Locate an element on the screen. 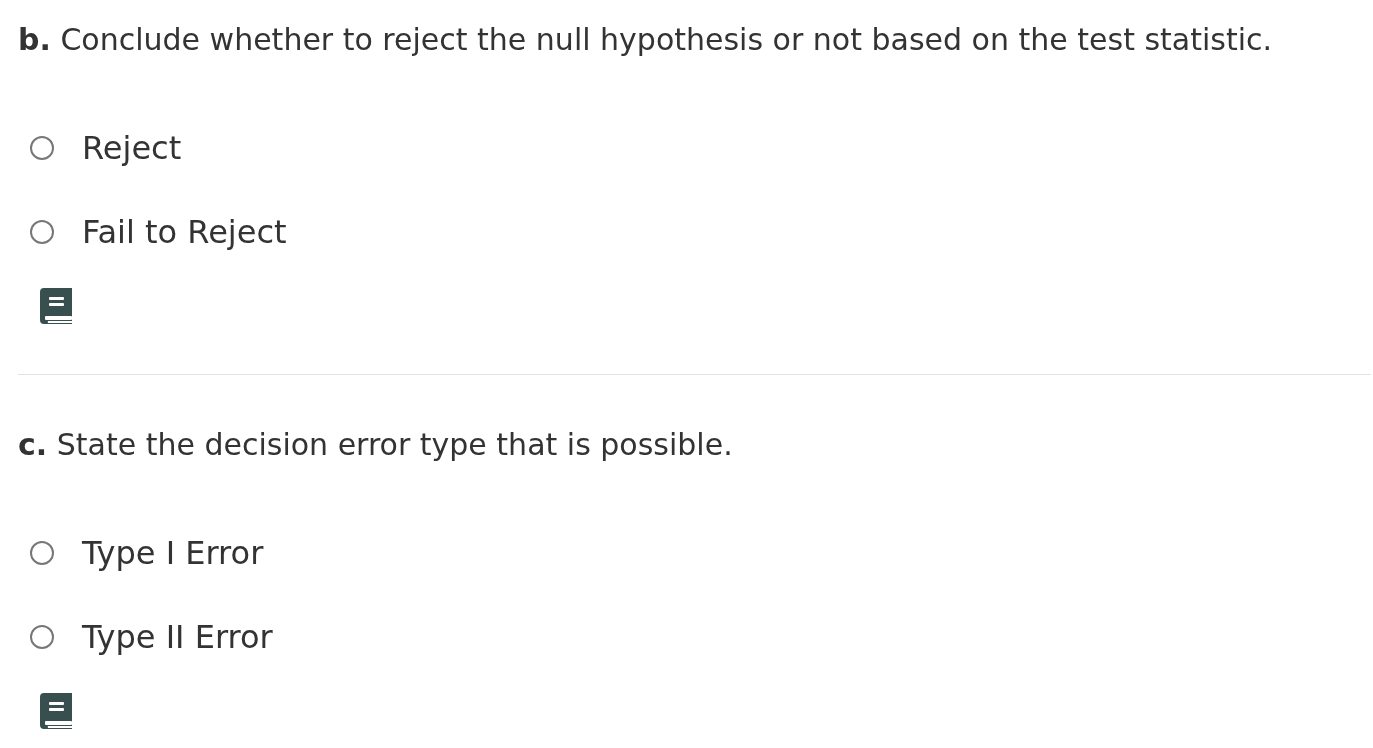  answer-option: Fail to Reject is located at coordinates (694, 232).